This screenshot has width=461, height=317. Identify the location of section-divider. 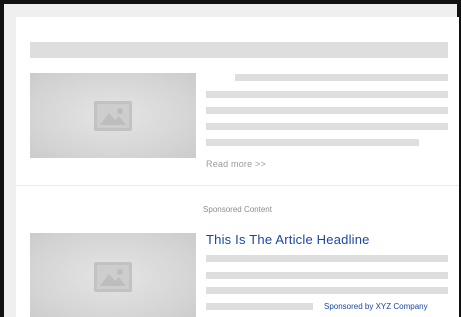
(237, 185).